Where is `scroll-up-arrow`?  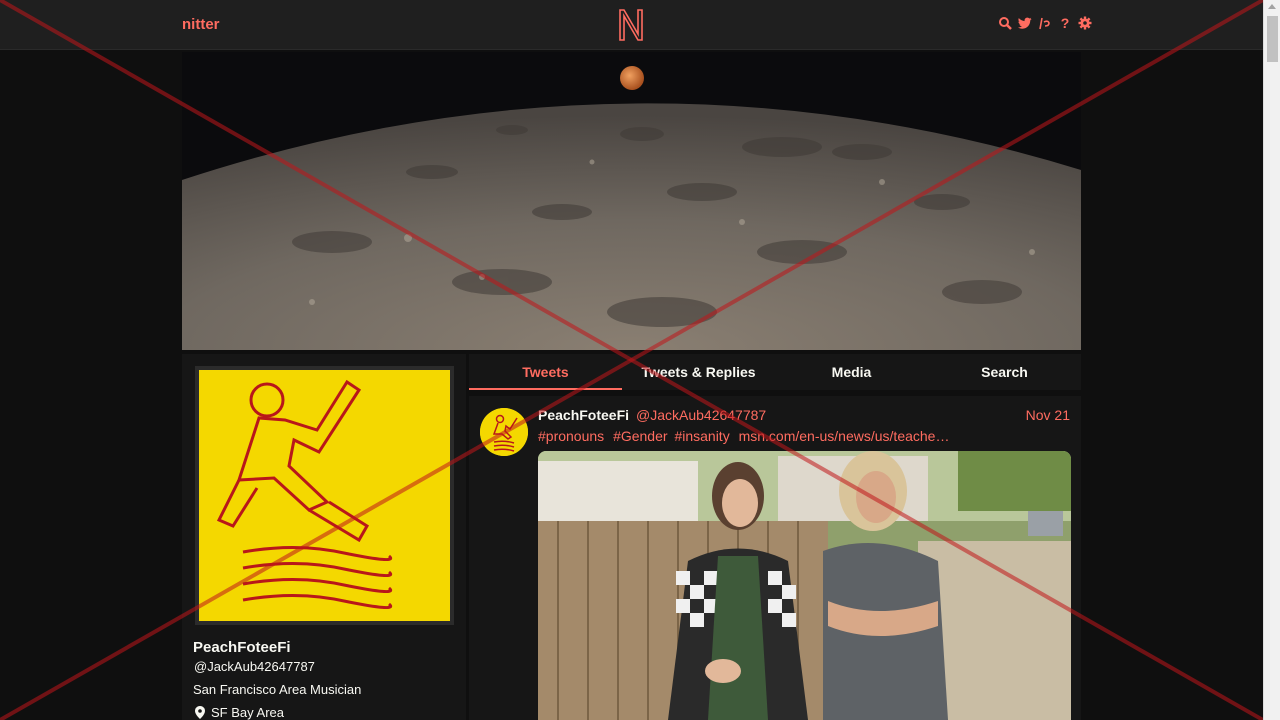
scroll-up-arrow is located at coordinates (1272, 6).